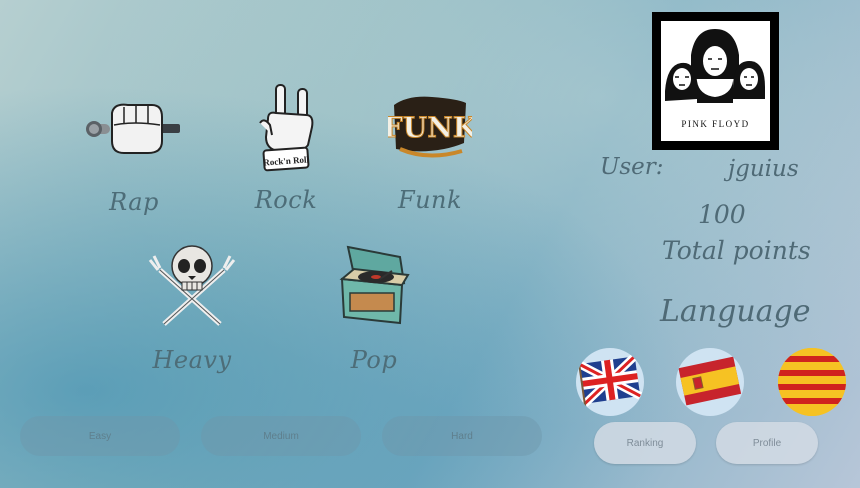 The height and width of the screenshot is (488, 860). Describe the element at coordinates (134, 202) in the screenshot. I see `genre-label-rap: Rap` at that location.